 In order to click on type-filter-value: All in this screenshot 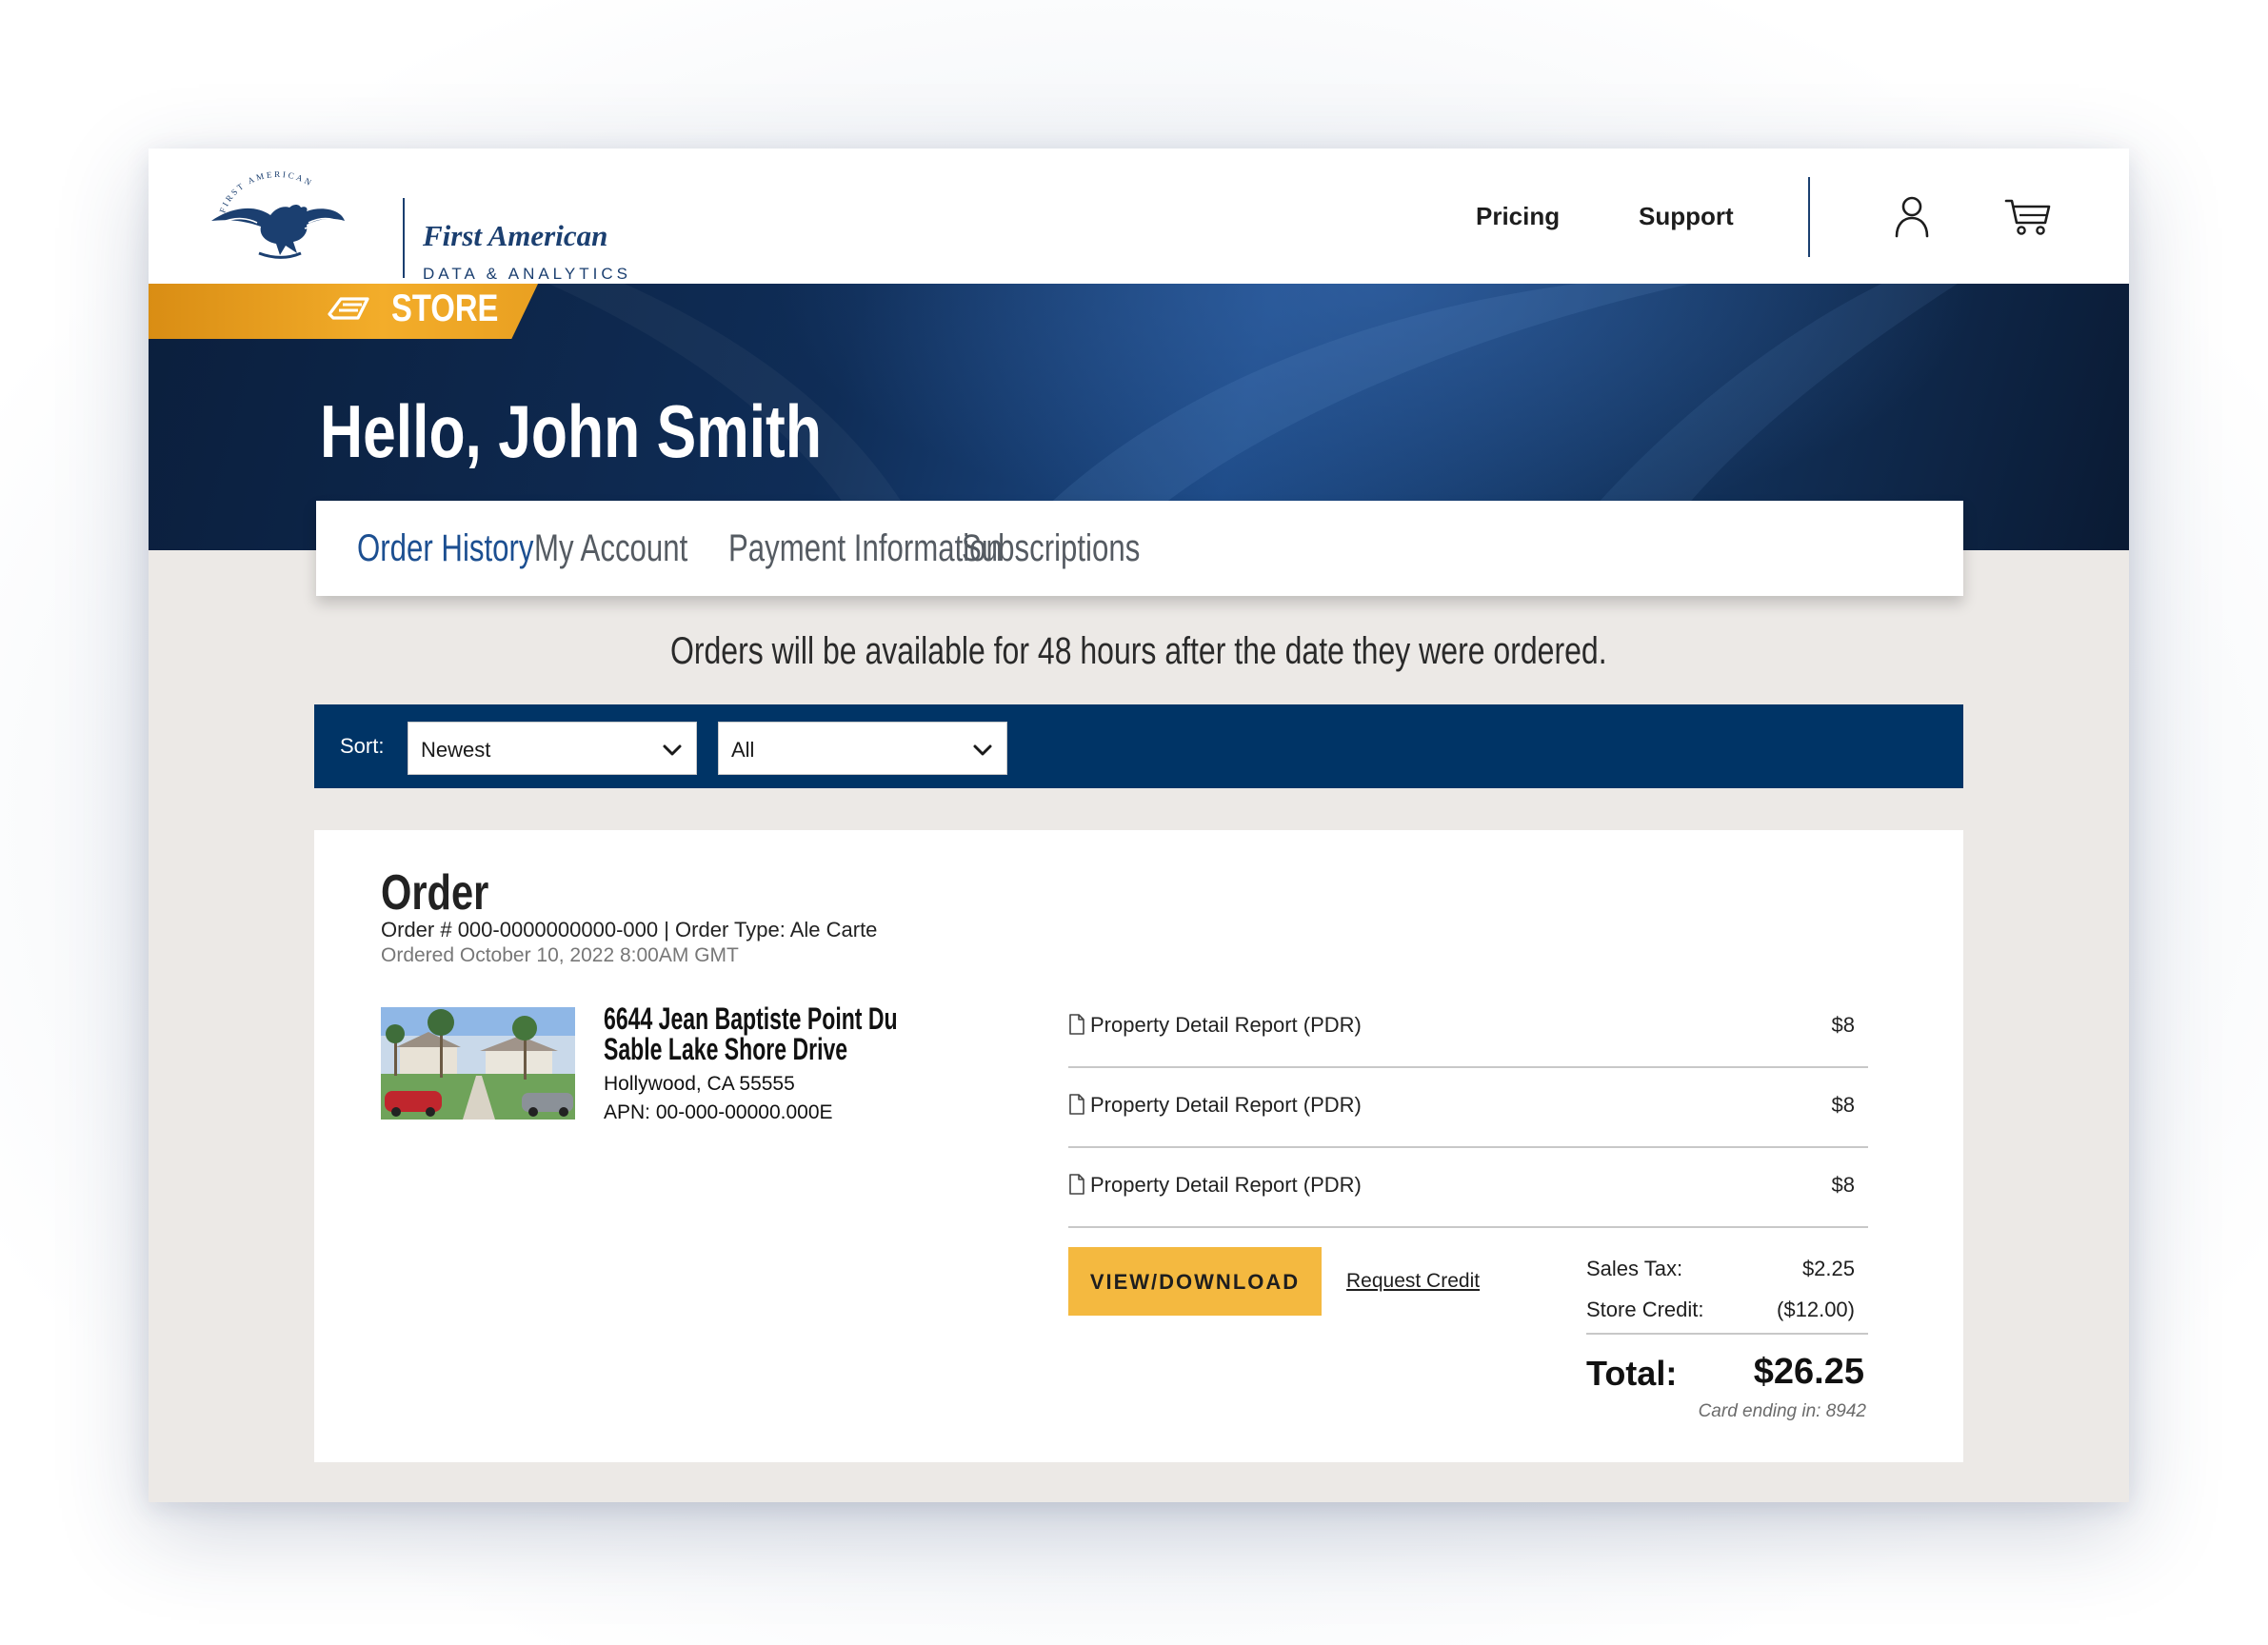, I will do `click(743, 750)`.